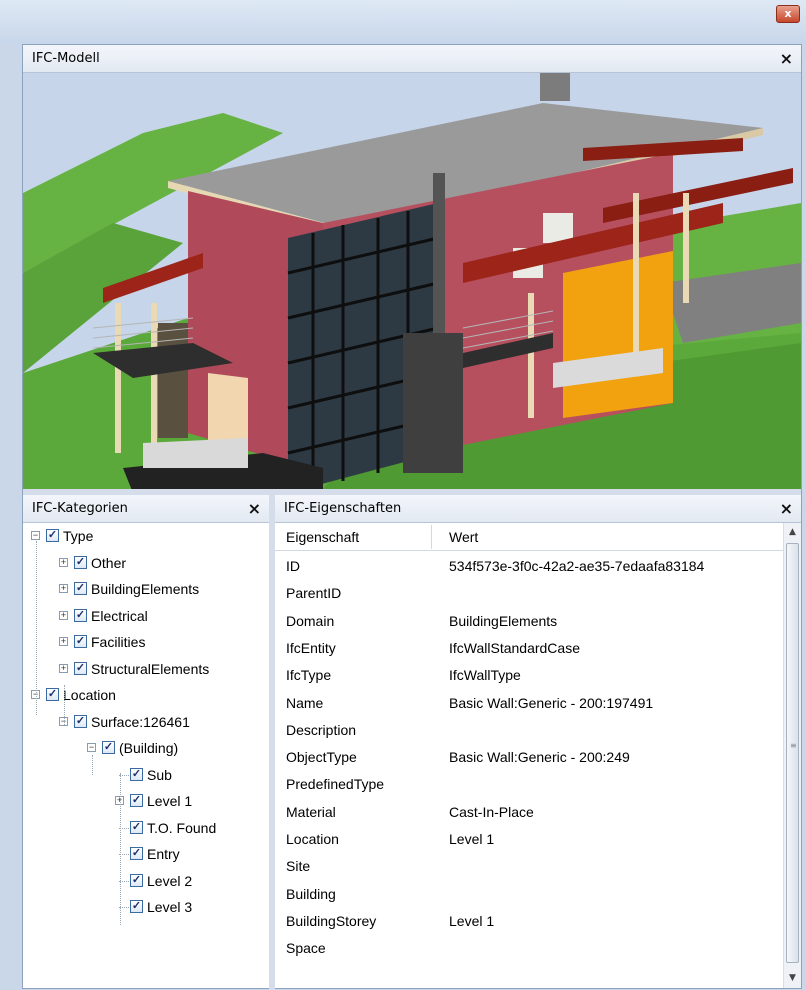 This screenshot has width=806, height=990. What do you see at coordinates (529, 921) in the screenshot?
I see `property-row: BuildingStorey Level 1` at bounding box center [529, 921].